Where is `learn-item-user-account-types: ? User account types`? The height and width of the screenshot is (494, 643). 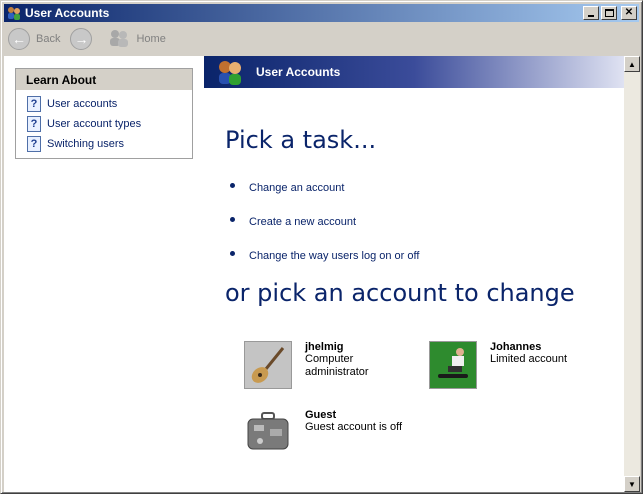
learn-item-user-account-types: ? User account types is located at coordinates (104, 124).